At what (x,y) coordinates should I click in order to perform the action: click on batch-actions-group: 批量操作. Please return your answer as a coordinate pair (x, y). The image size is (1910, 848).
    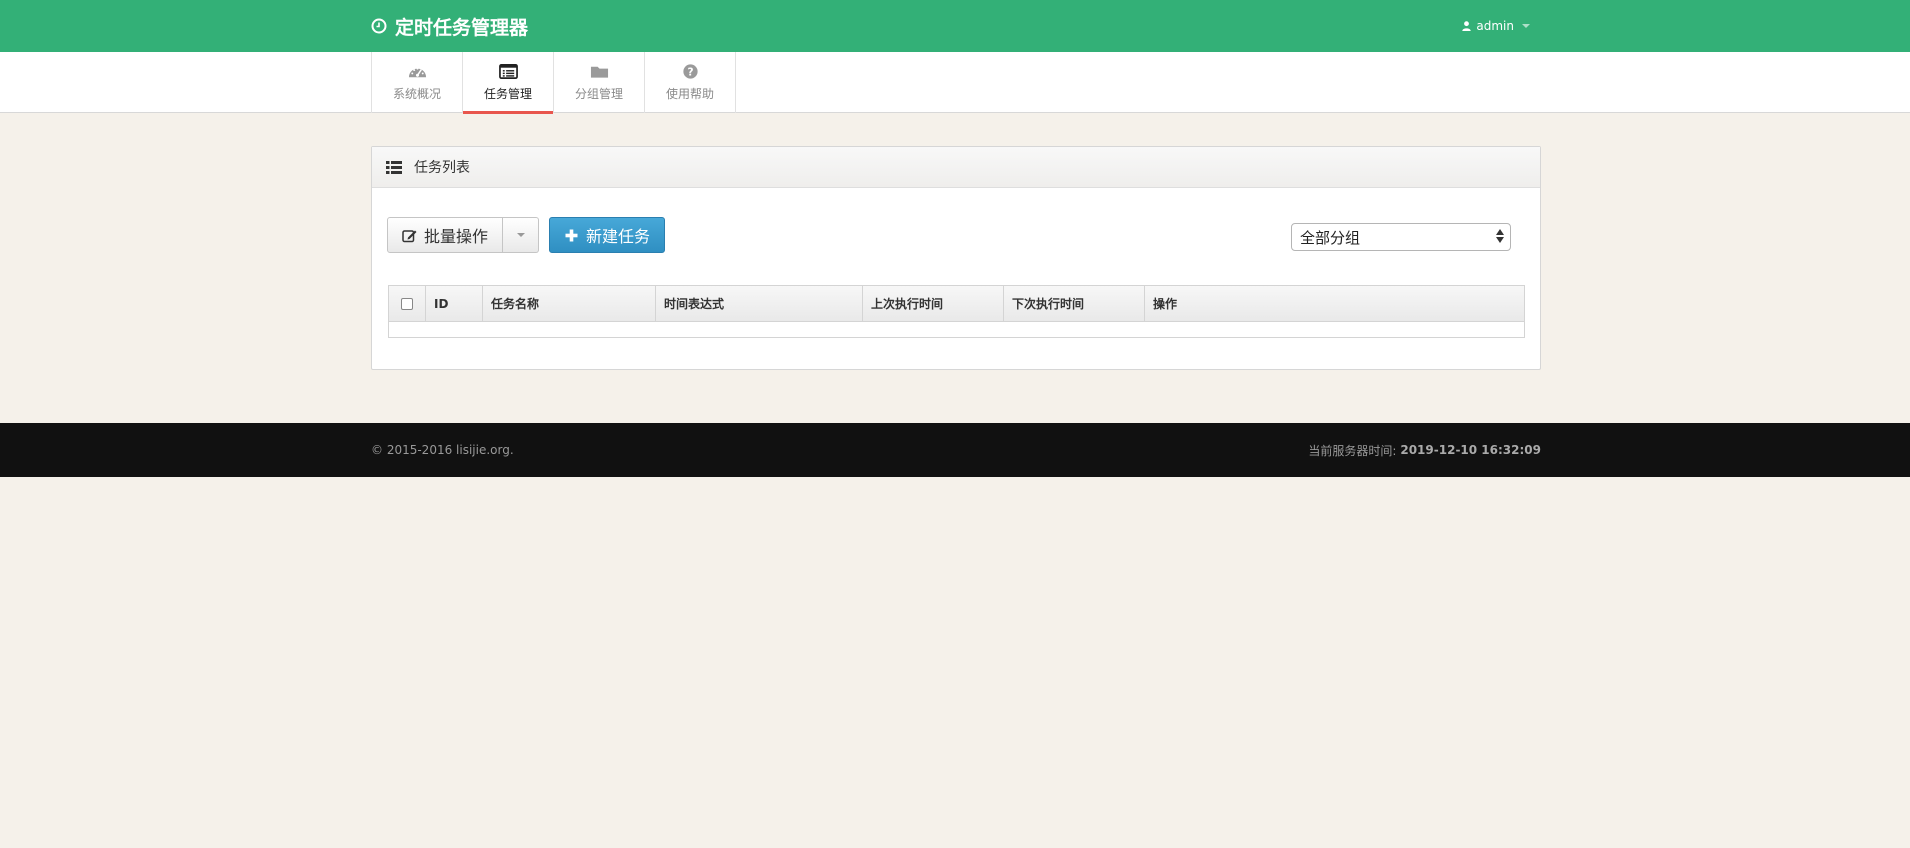
    Looking at the image, I should click on (463, 235).